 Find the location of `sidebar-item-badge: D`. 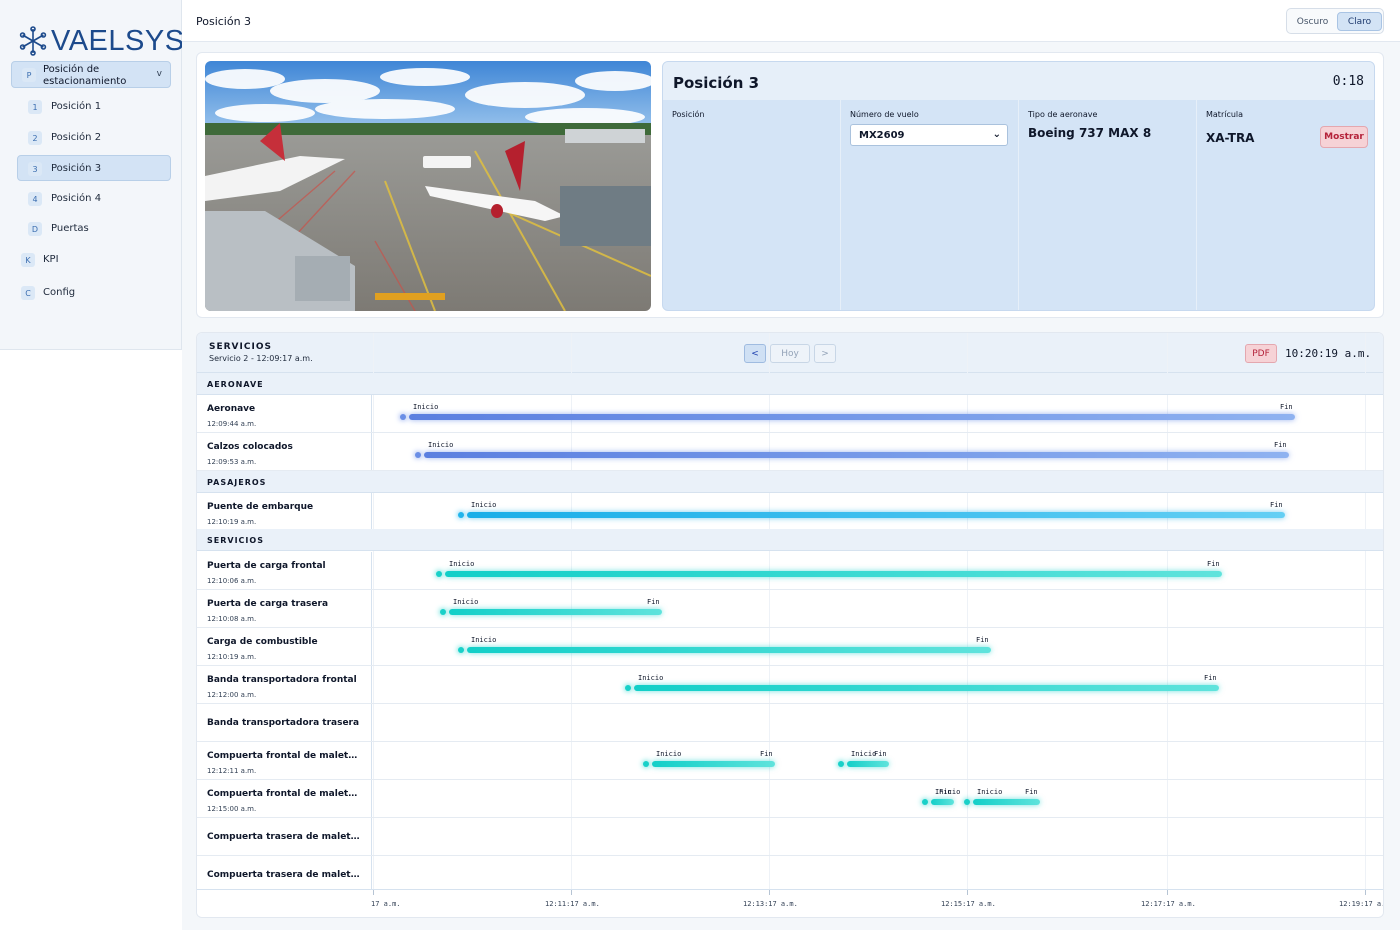

sidebar-item-badge: D is located at coordinates (35, 229).